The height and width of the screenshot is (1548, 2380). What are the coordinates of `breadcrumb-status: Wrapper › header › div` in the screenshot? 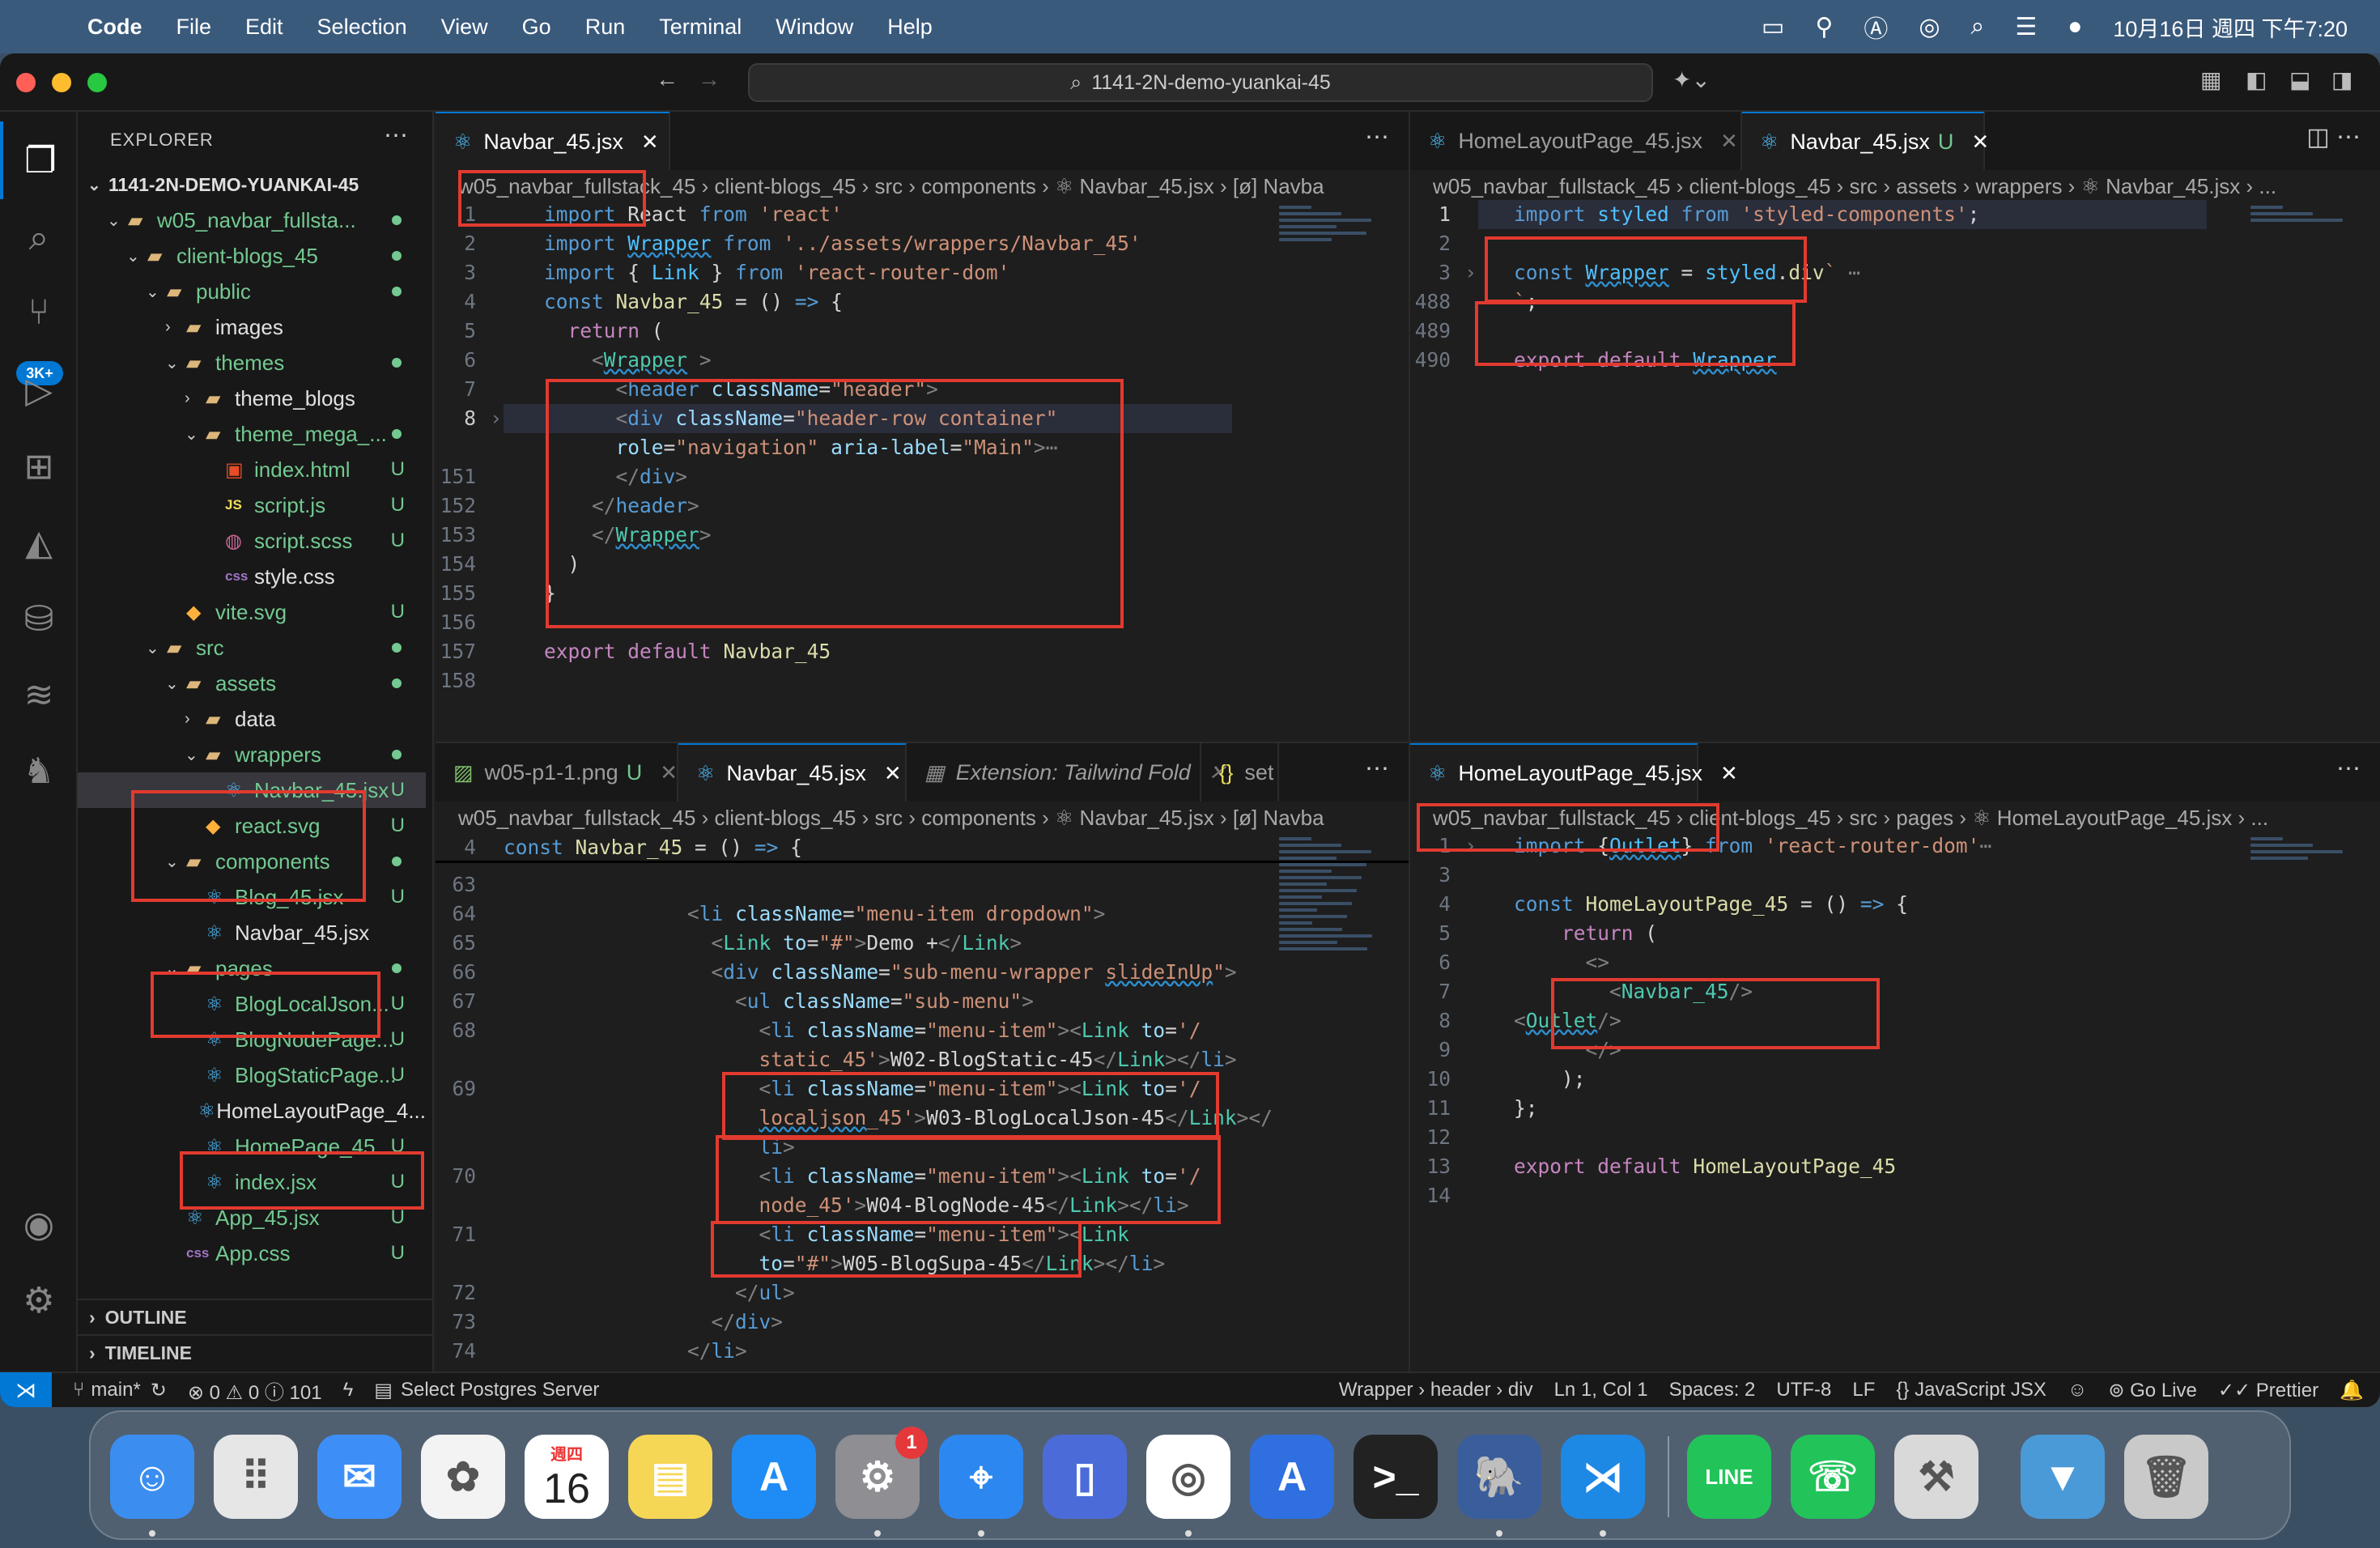 It's located at (1436, 1390).